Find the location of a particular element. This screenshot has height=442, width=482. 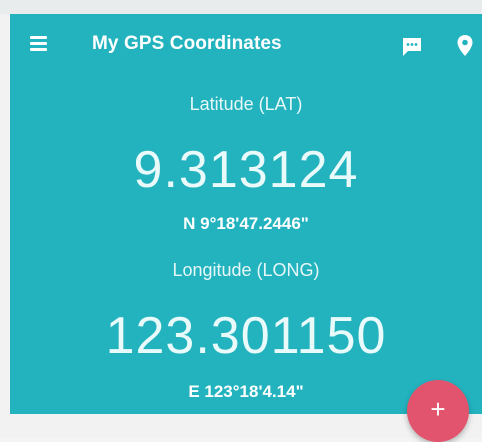

longitude-decimal-value: 123.301150 is located at coordinates (246, 336).